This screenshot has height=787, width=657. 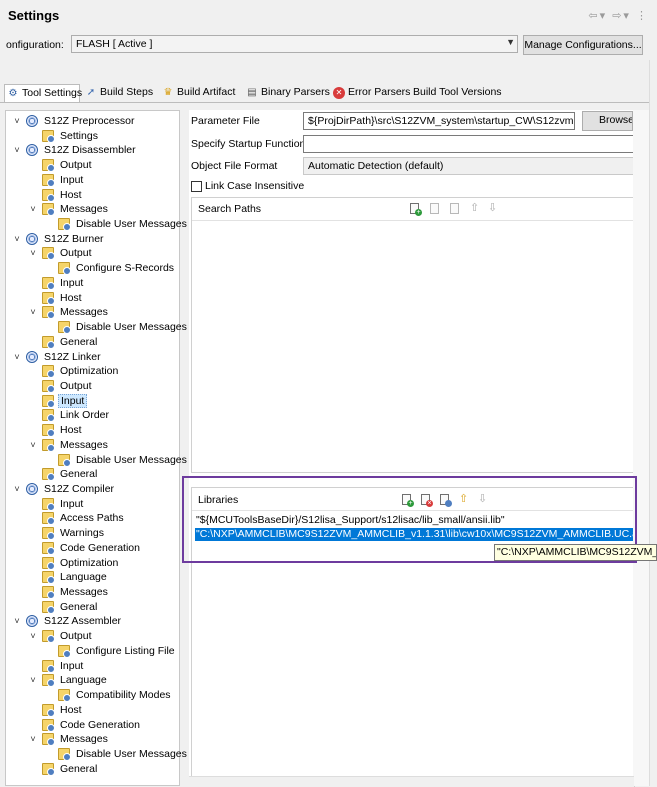 I want to click on tab-build-artifact: ♛ Build Artifact, so click(x=201, y=93).